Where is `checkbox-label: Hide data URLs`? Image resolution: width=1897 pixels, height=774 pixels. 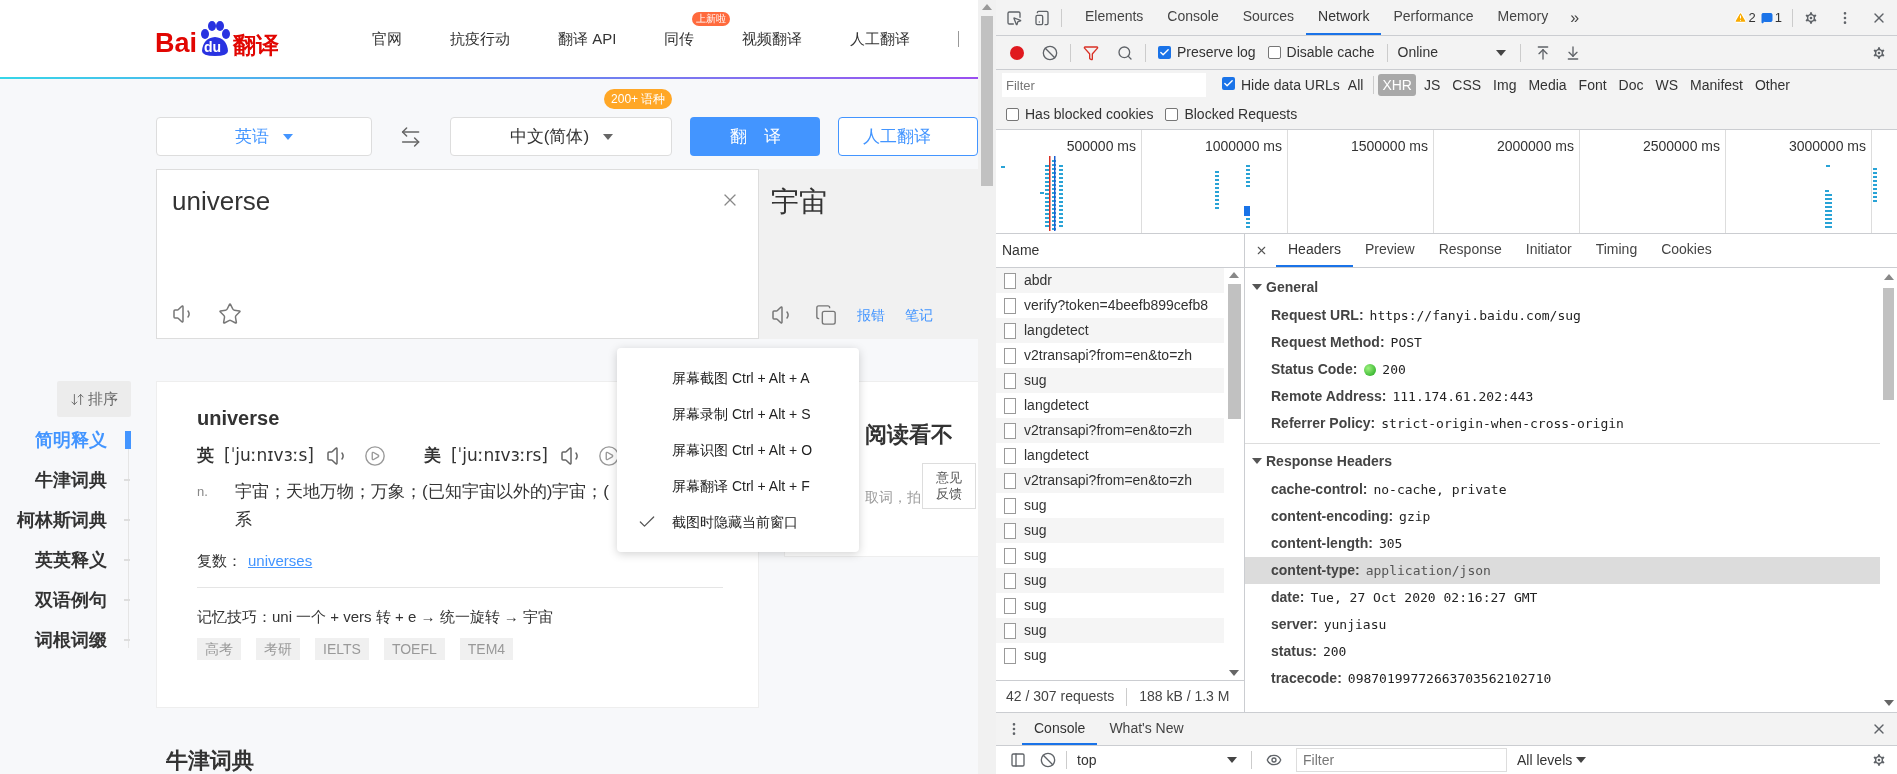
checkbox-label: Hide data URLs is located at coordinates (1290, 85).